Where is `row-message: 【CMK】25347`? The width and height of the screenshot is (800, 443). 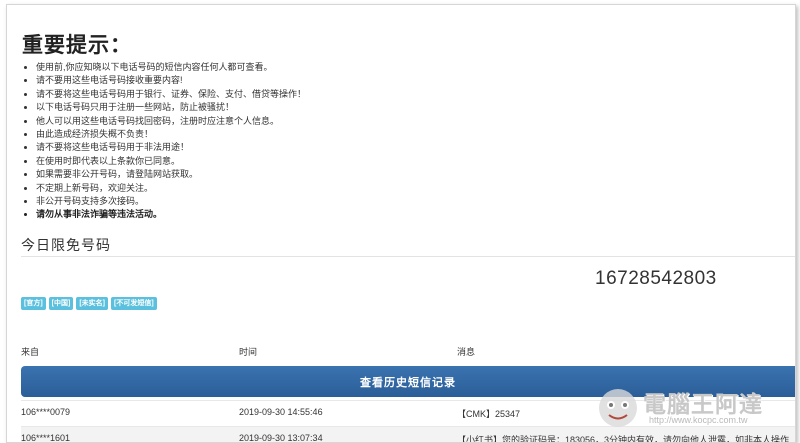 row-message: 【CMK】25347 is located at coordinates (489, 414).